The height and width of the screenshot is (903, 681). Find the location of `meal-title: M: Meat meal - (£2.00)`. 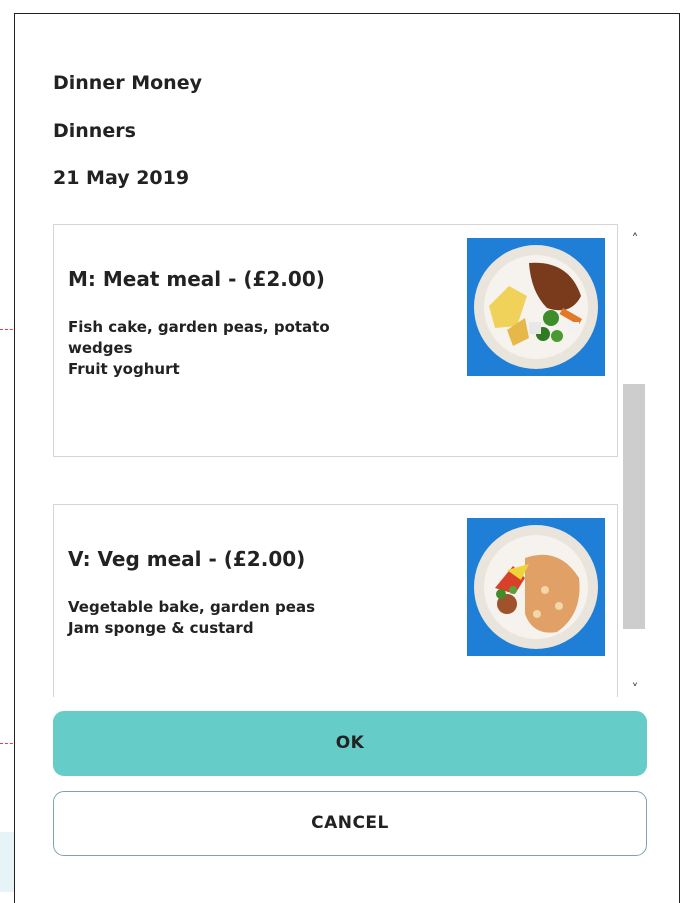

meal-title: M: Meat meal - (£2.00) is located at coordinates (196, 279).